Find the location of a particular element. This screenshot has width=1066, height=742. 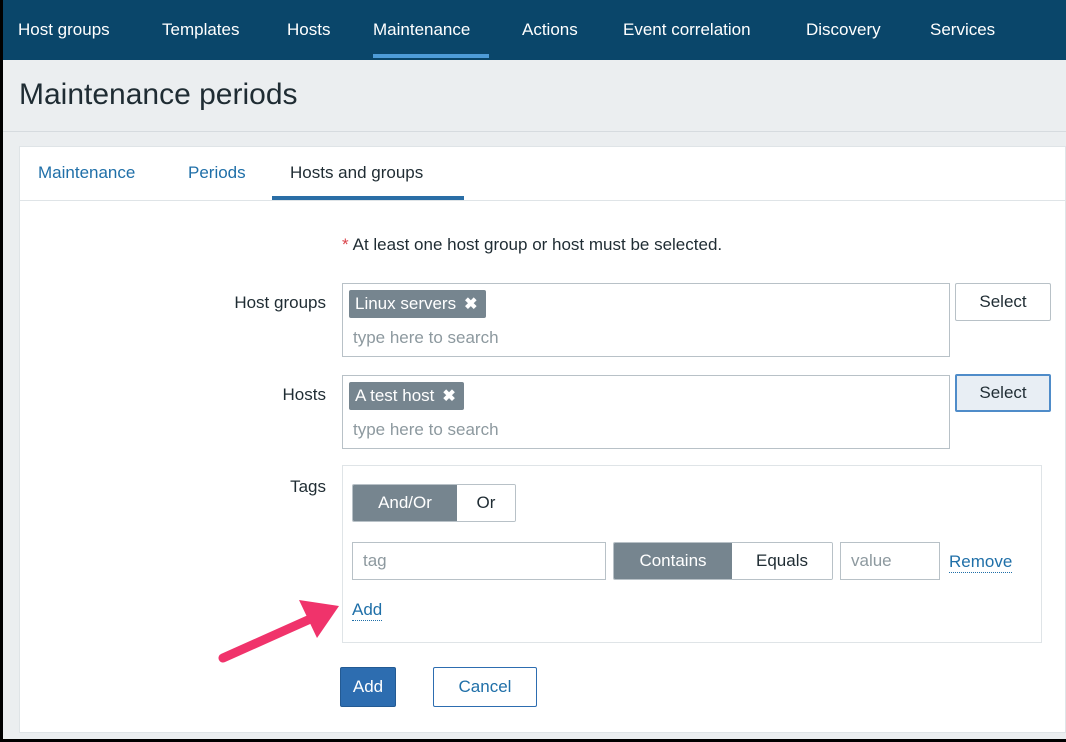

nav-item-templates: Templates is located at coordinates (200, 30).